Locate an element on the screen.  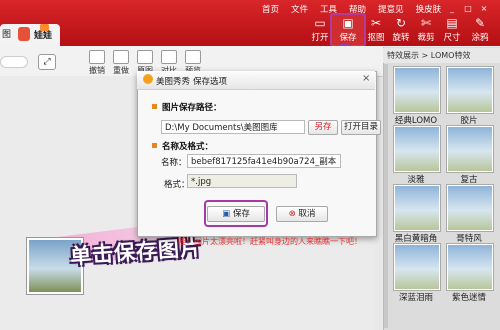
format-field: *.jpg is located at coordinates (242, 181).